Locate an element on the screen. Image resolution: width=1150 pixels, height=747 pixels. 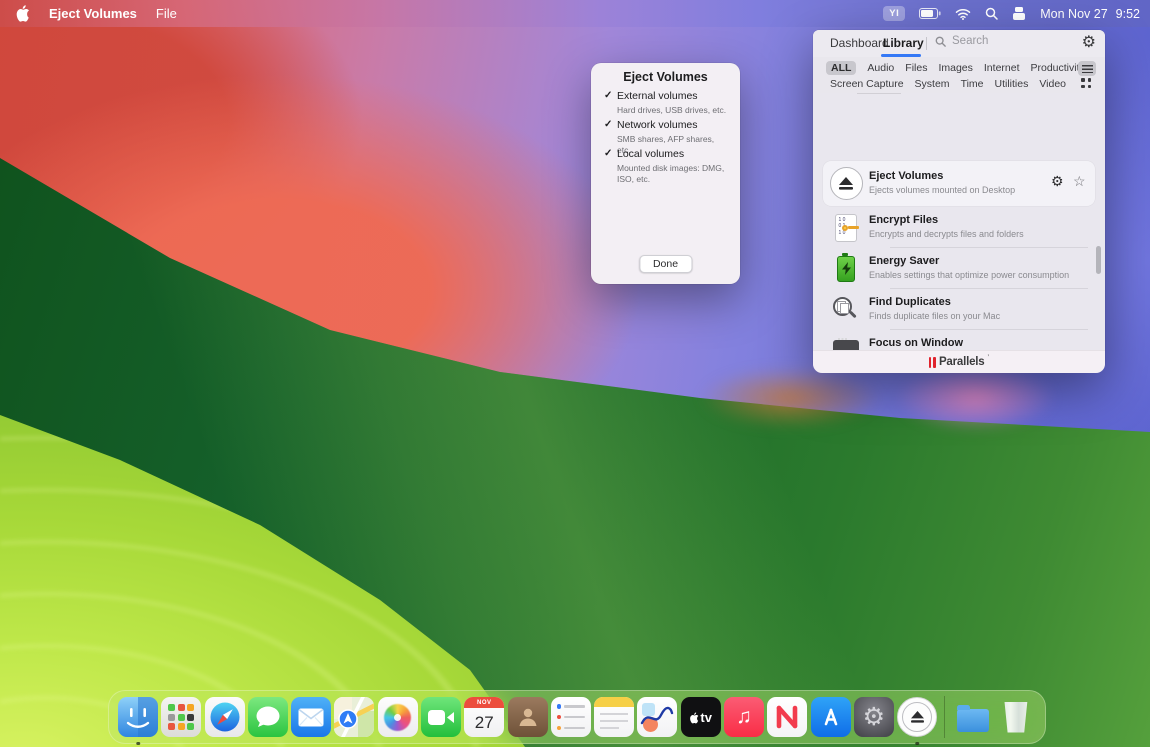
panel-footer: Parallels ʼ is located at coordinates (959, 361).